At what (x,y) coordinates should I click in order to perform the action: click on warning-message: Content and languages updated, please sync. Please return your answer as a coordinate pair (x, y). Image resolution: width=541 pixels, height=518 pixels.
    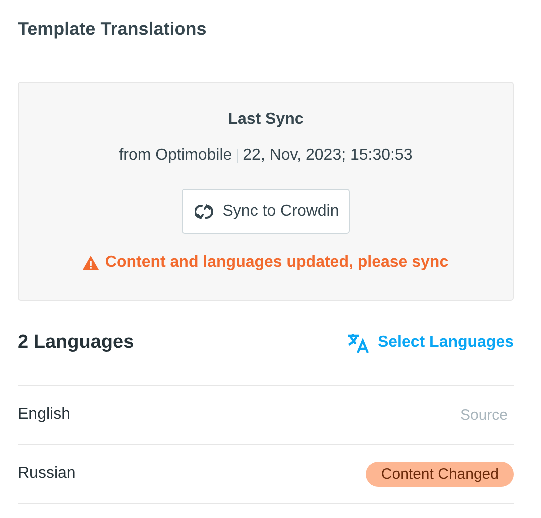
    Looking at the image, I should click on (277, 263).